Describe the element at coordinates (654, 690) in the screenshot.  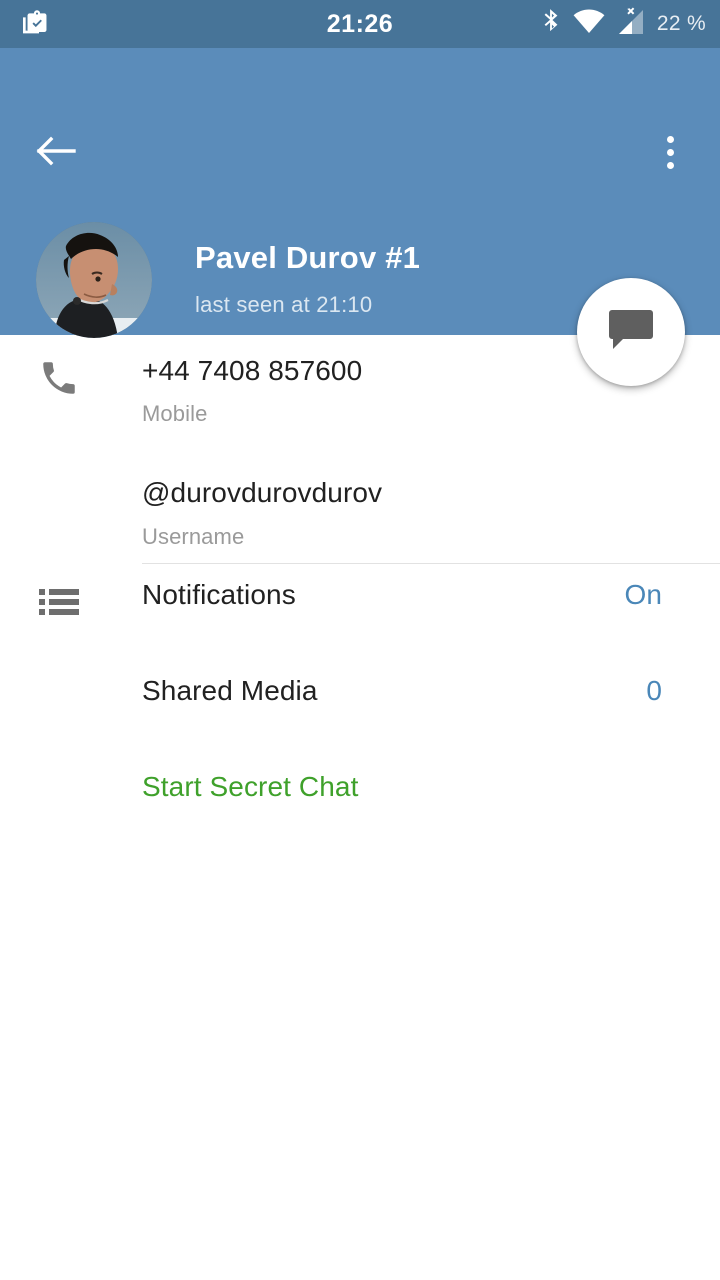
I see `shared-media-count: 0` at that location.